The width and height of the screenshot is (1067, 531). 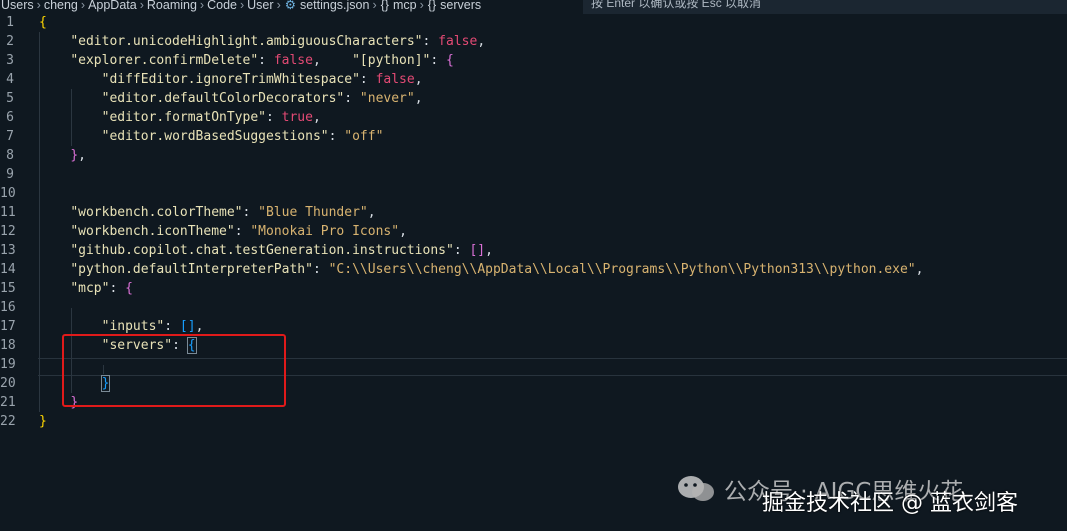 I want to click on code-line: 6 "editor.formatOnType": true,, so click(x=533, y=117).